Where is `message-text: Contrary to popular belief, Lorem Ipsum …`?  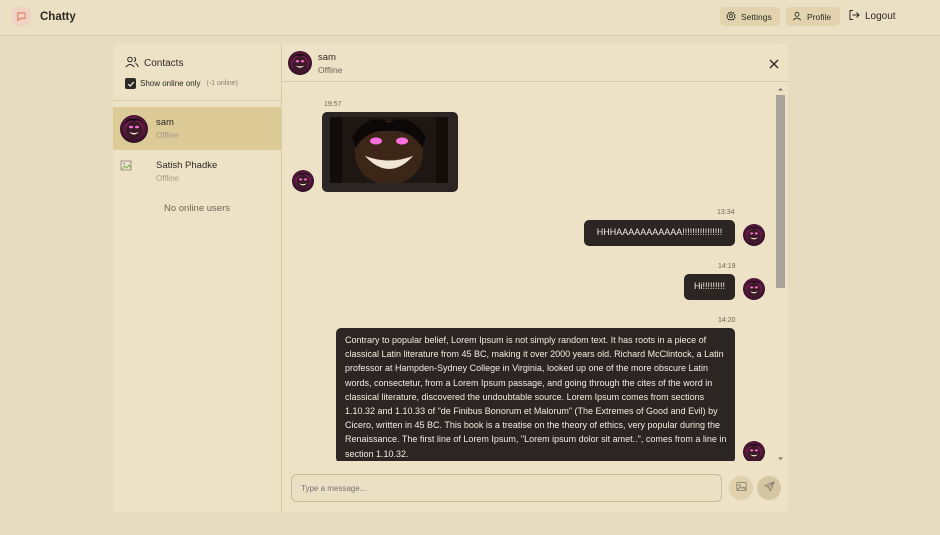 message-text: Contrary to popular belief, Lorem Ipsum … is located at coordinates (536, 397).